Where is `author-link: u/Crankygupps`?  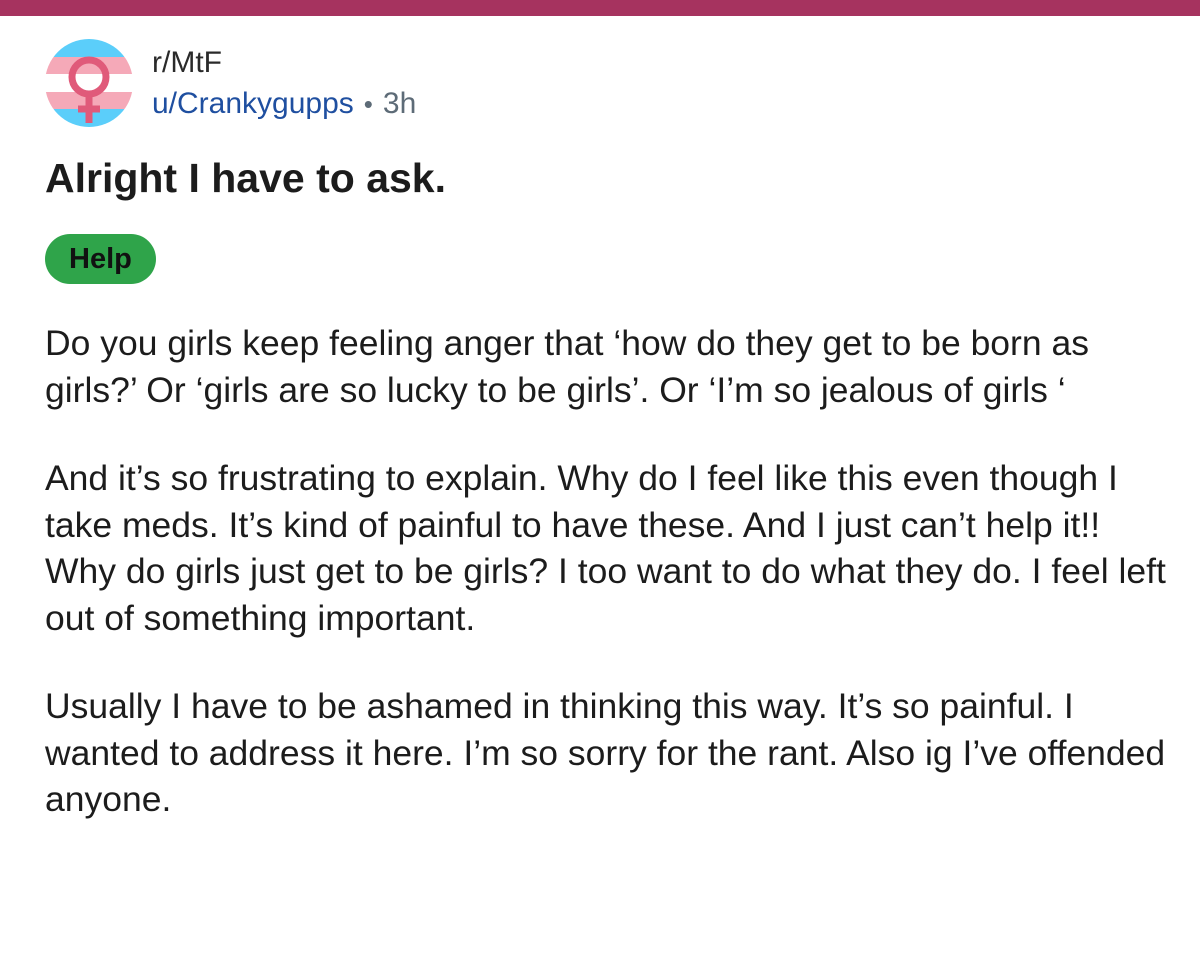 author-link: u/Crankygupps is located at coordinates (253, 103).